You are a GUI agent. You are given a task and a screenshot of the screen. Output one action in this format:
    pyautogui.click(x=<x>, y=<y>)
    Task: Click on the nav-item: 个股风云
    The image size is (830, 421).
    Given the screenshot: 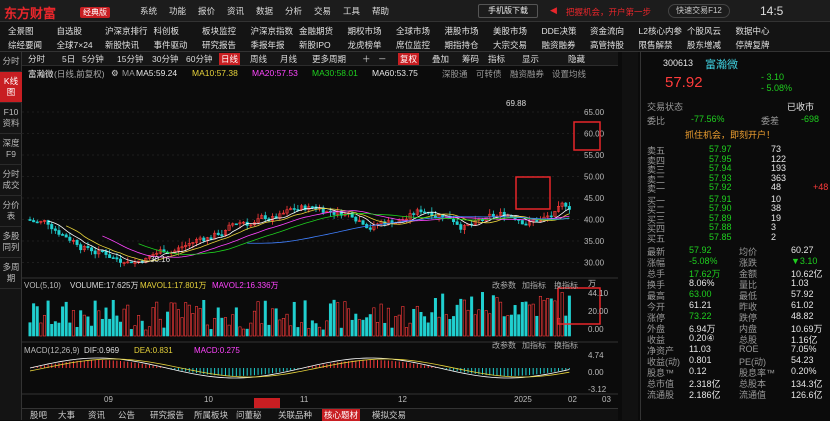 What is the action you would take?
    pyautogui.click(x=711, y=31)
    